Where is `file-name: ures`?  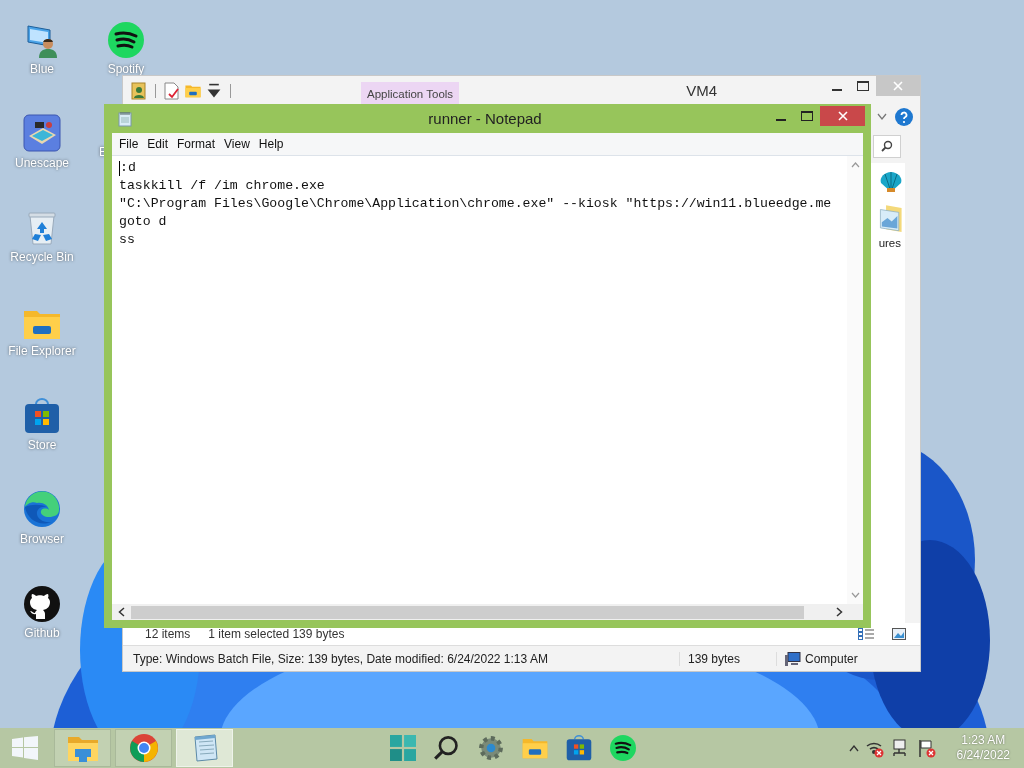 file-name: ures is located at coordinates (889, 243).